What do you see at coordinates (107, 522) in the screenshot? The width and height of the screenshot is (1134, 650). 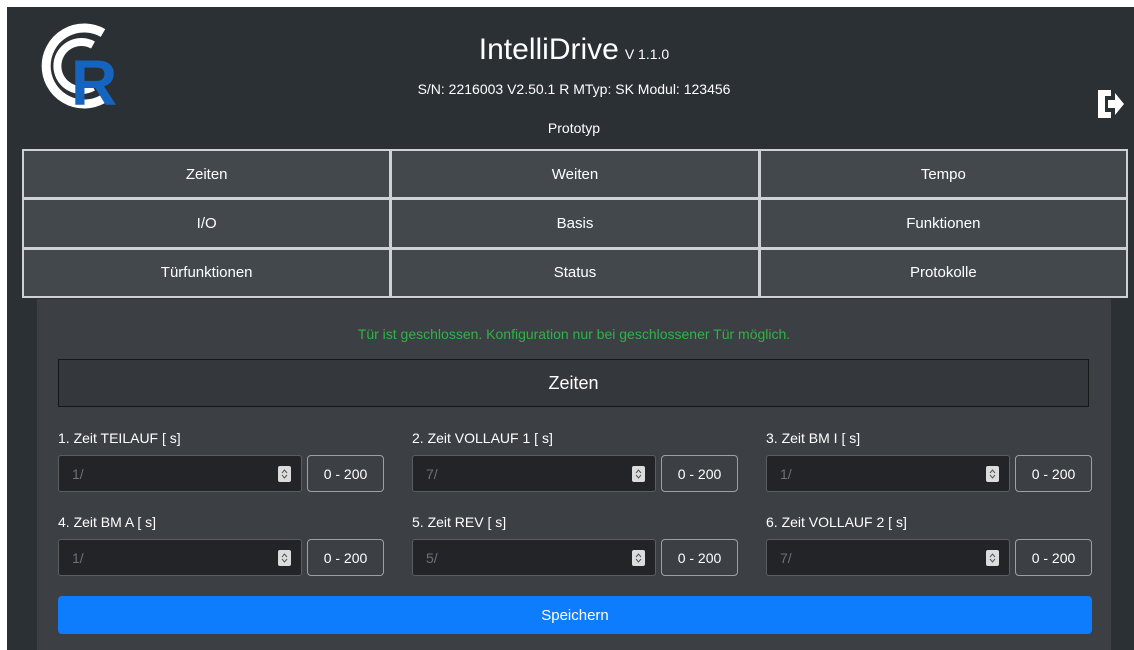 I see `field-label: 4. Zeit BM A [ s]` at bounding box center [107, 522].